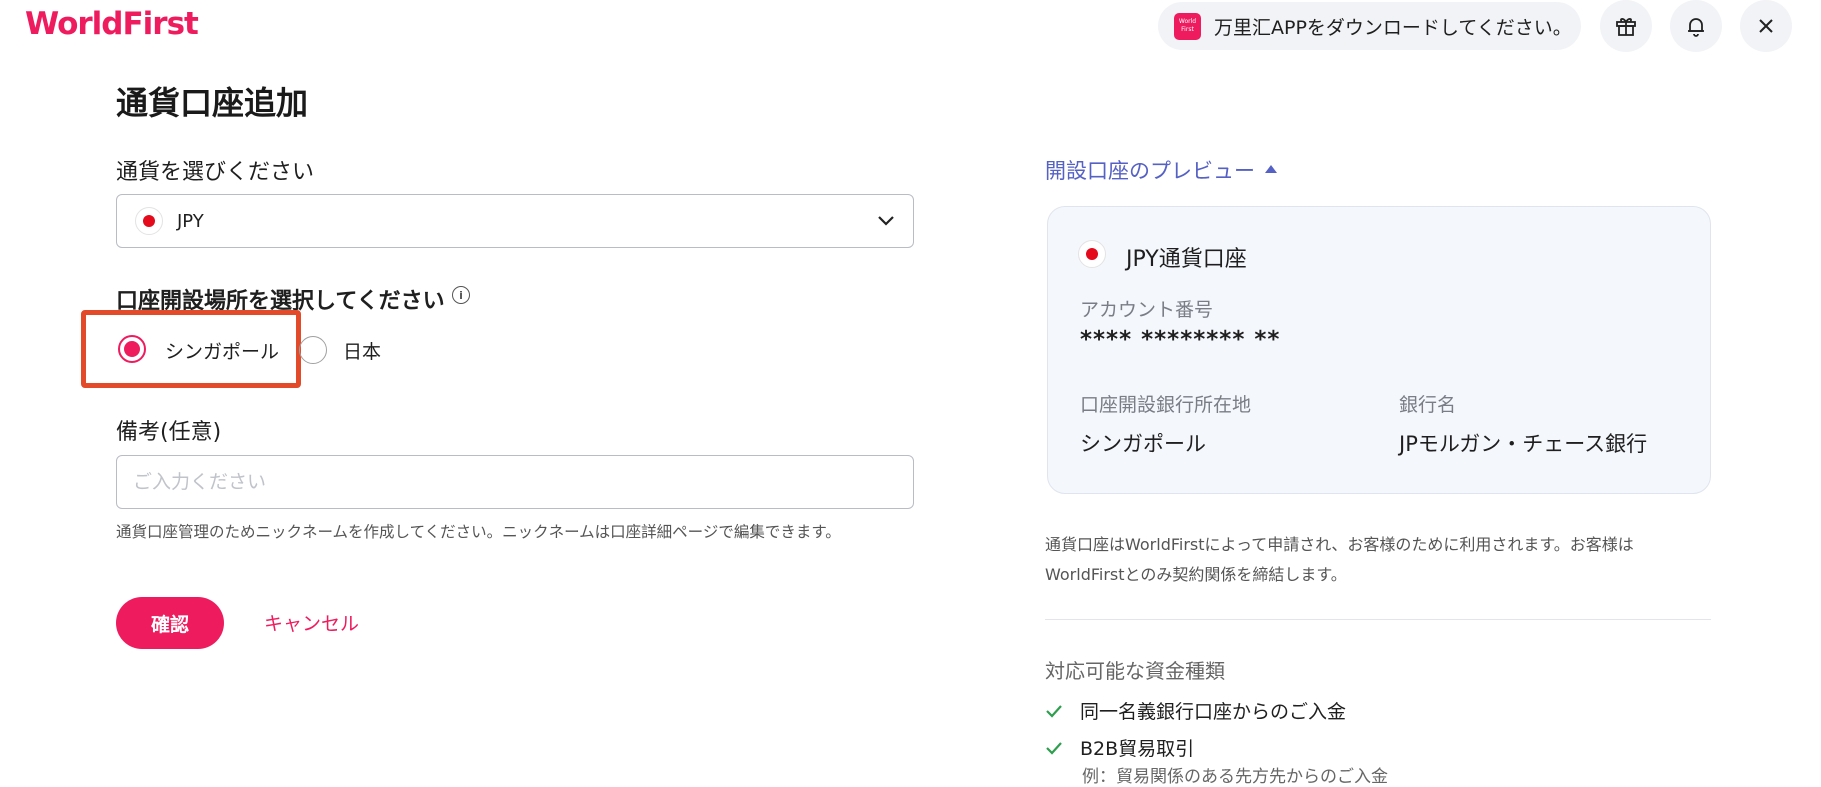  Describe the element at coordinates (212, 103) in the screenshot. I see `page-title: 通貨口座追加` at that location.